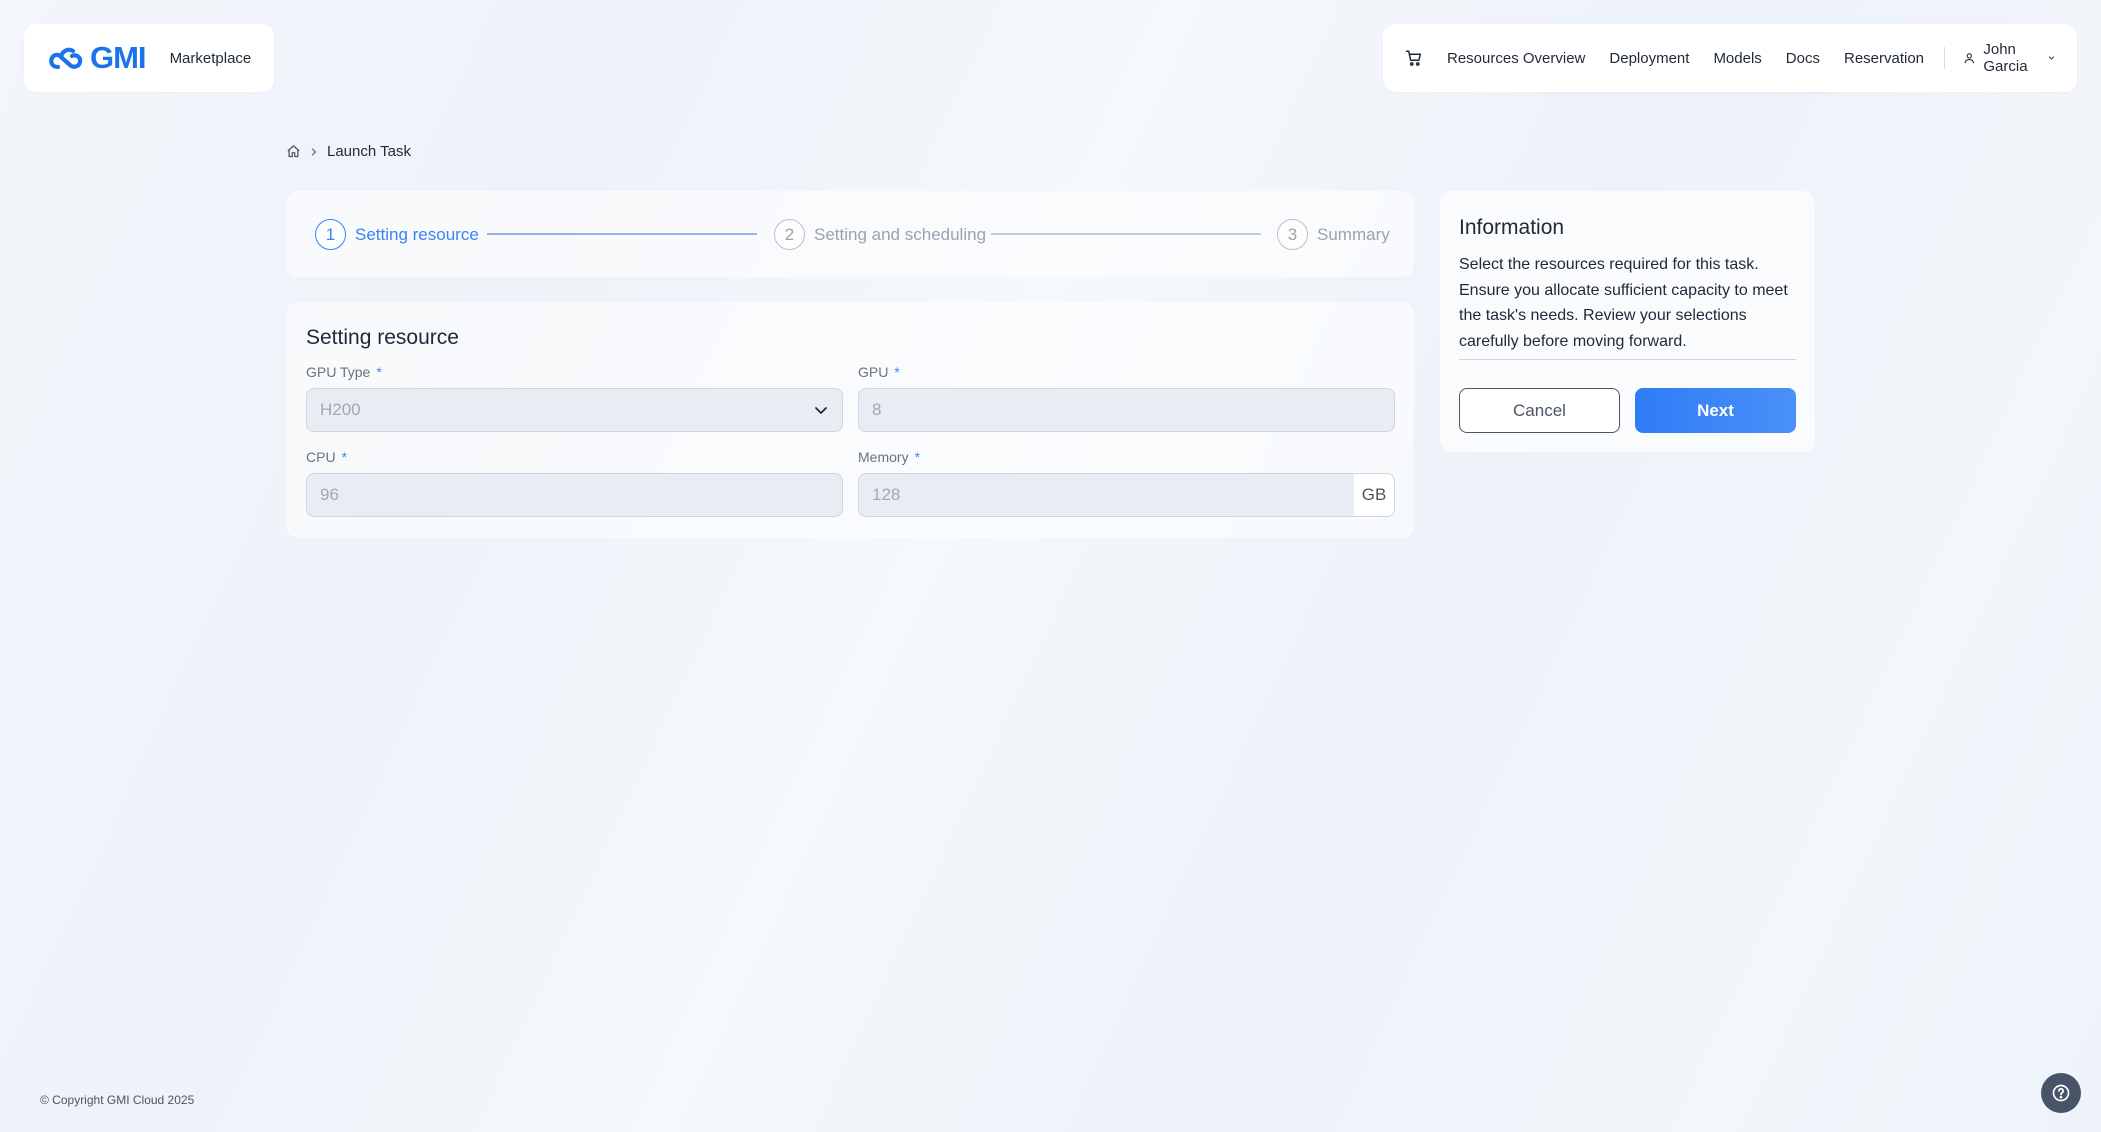 The image size is (2101, 1132). I want to click on info-divider, so click(1627, 359).